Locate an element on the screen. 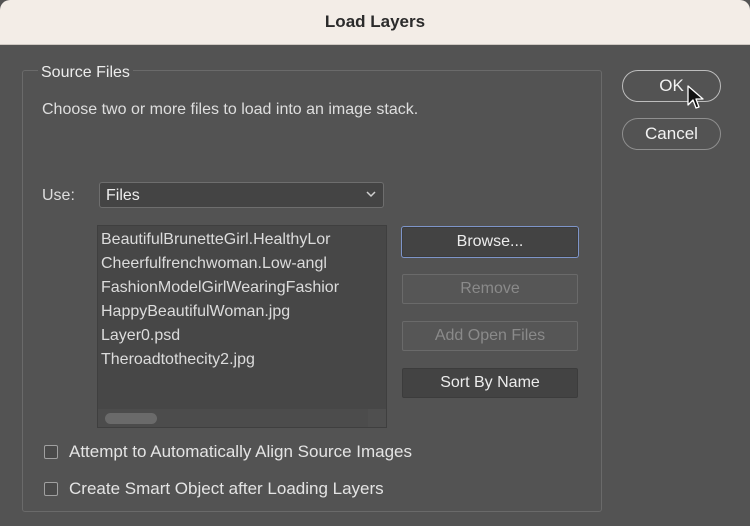 The image size is (750, 526). scrollbar-thumb is located at coordinates (131, 418).